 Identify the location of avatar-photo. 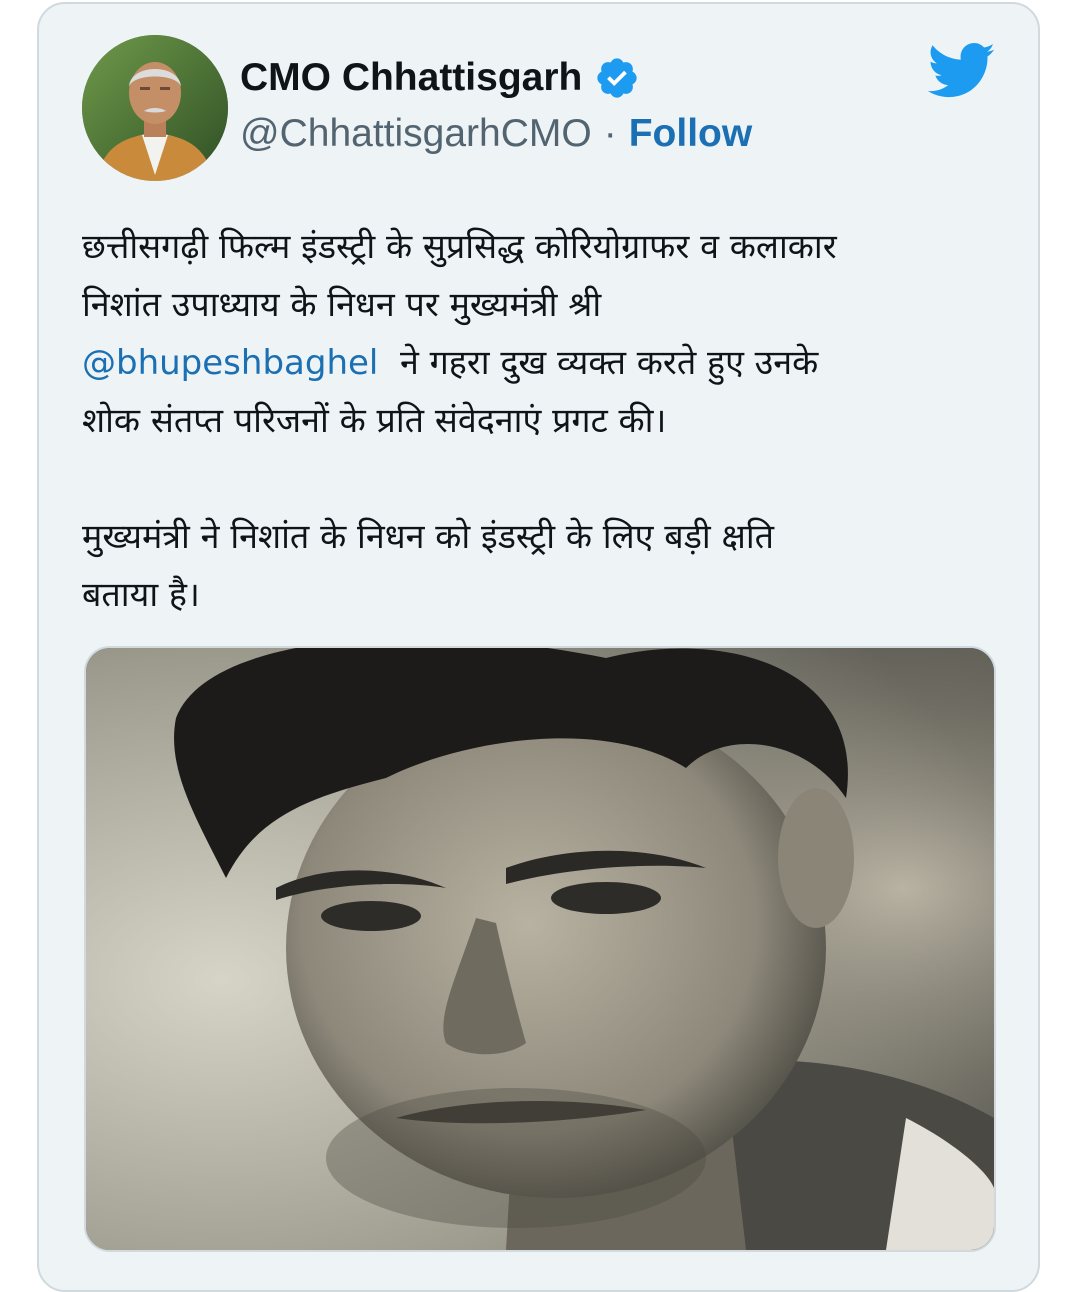
(155, 108).